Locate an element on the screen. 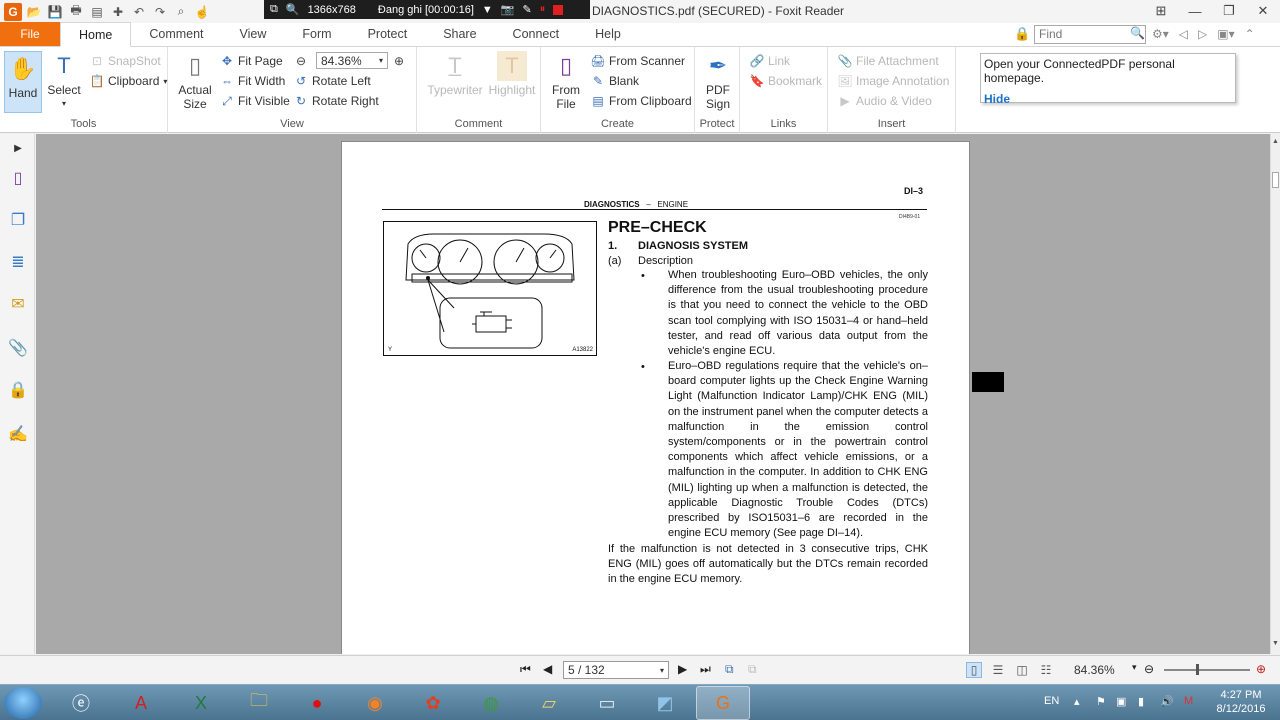 The image size is (1280, 720). signature-panel-icon: ✍ is located at coordinates (18, 434).